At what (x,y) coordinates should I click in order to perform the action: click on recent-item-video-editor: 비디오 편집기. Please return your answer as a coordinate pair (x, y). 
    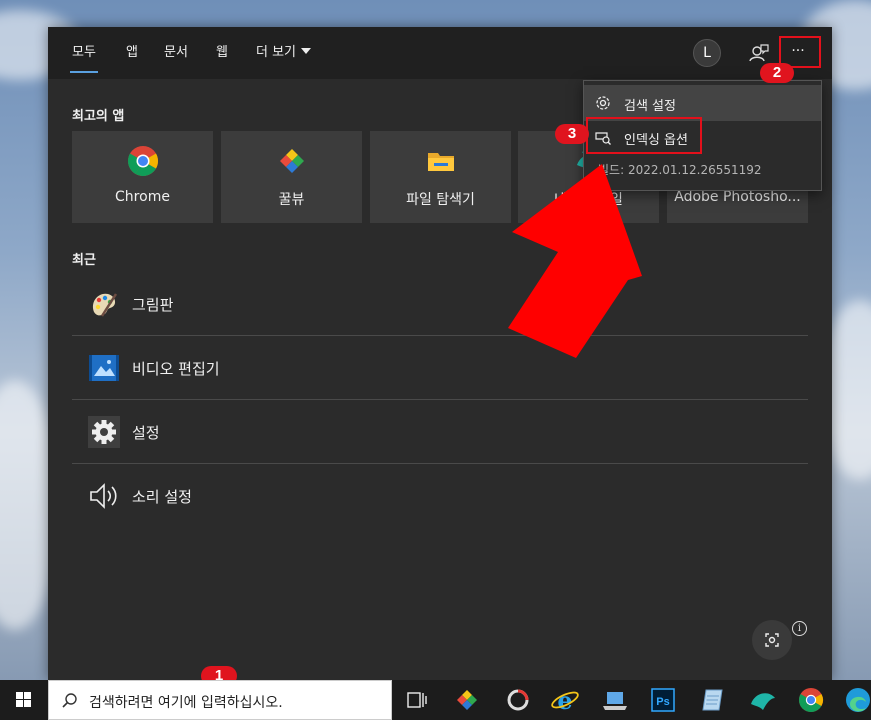
    Looking at the image, I should click on (440, 368).